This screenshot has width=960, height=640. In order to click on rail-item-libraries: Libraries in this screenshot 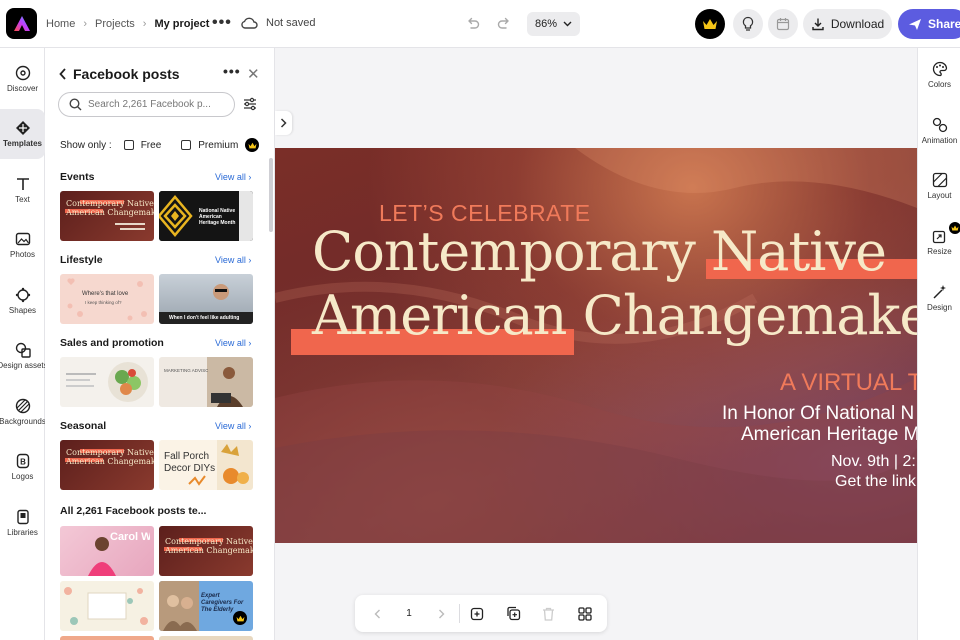, I will do `click(22, 523)`.